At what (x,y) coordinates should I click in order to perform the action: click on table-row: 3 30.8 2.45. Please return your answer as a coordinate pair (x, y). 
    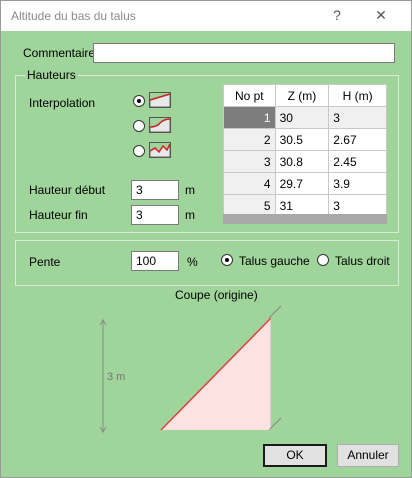
    Looking at the image, I should click on (305, 161).